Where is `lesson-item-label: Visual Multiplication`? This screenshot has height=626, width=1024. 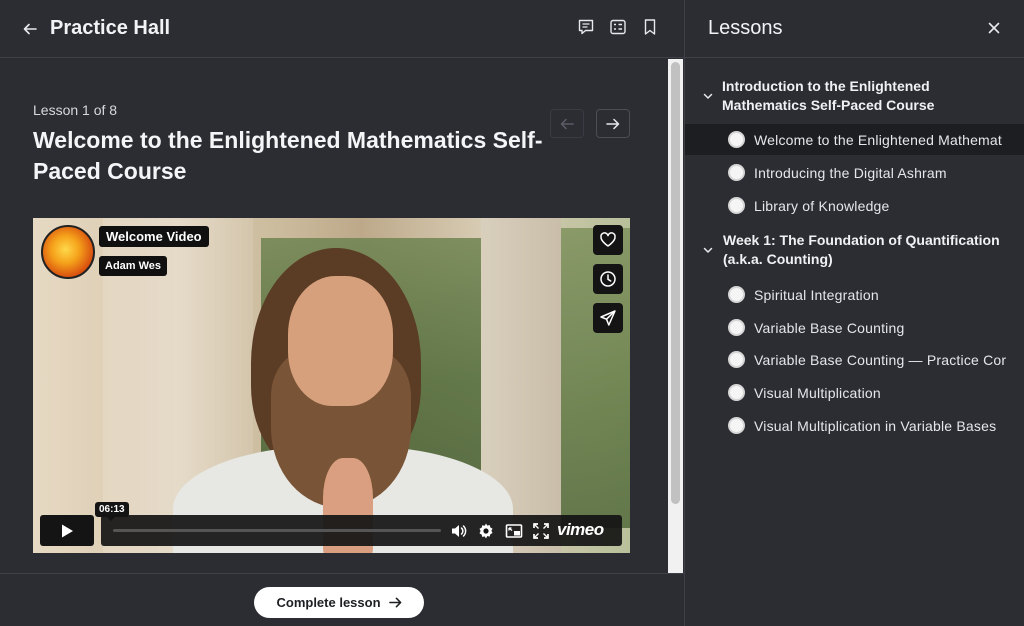 lesson-item-label: Visual Multiplication is located at coordinates (817, 392).